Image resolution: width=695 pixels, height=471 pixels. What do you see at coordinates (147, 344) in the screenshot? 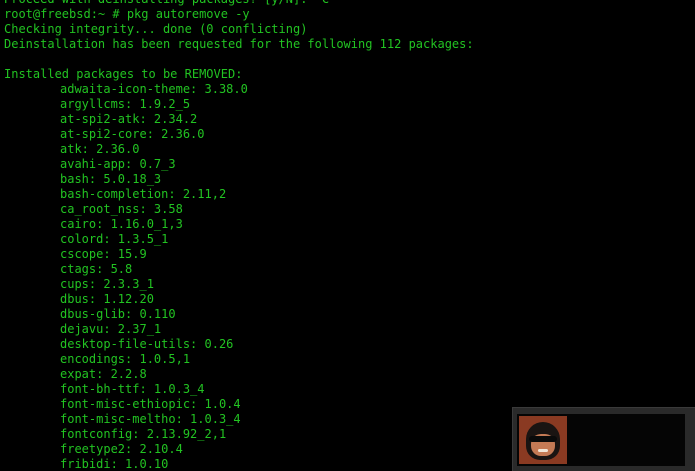
I see `terminal-line: desktop-file-utils: 0.26` at bounding box center [147, 344].